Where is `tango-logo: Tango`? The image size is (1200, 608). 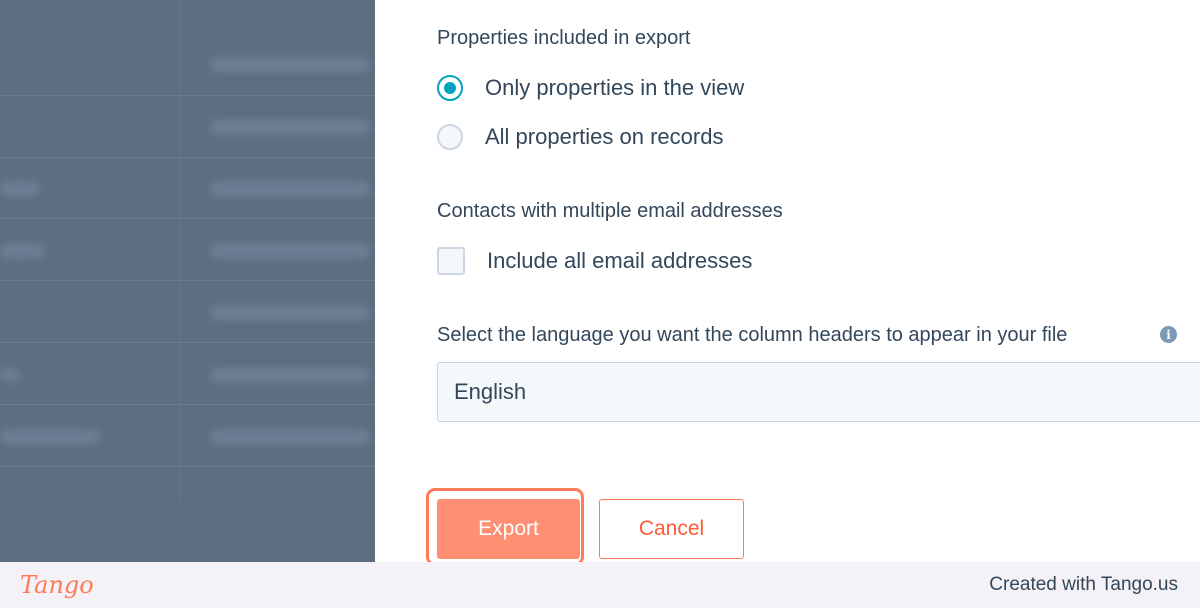 tango-logo: Tango is located at coordinates (57, 585).